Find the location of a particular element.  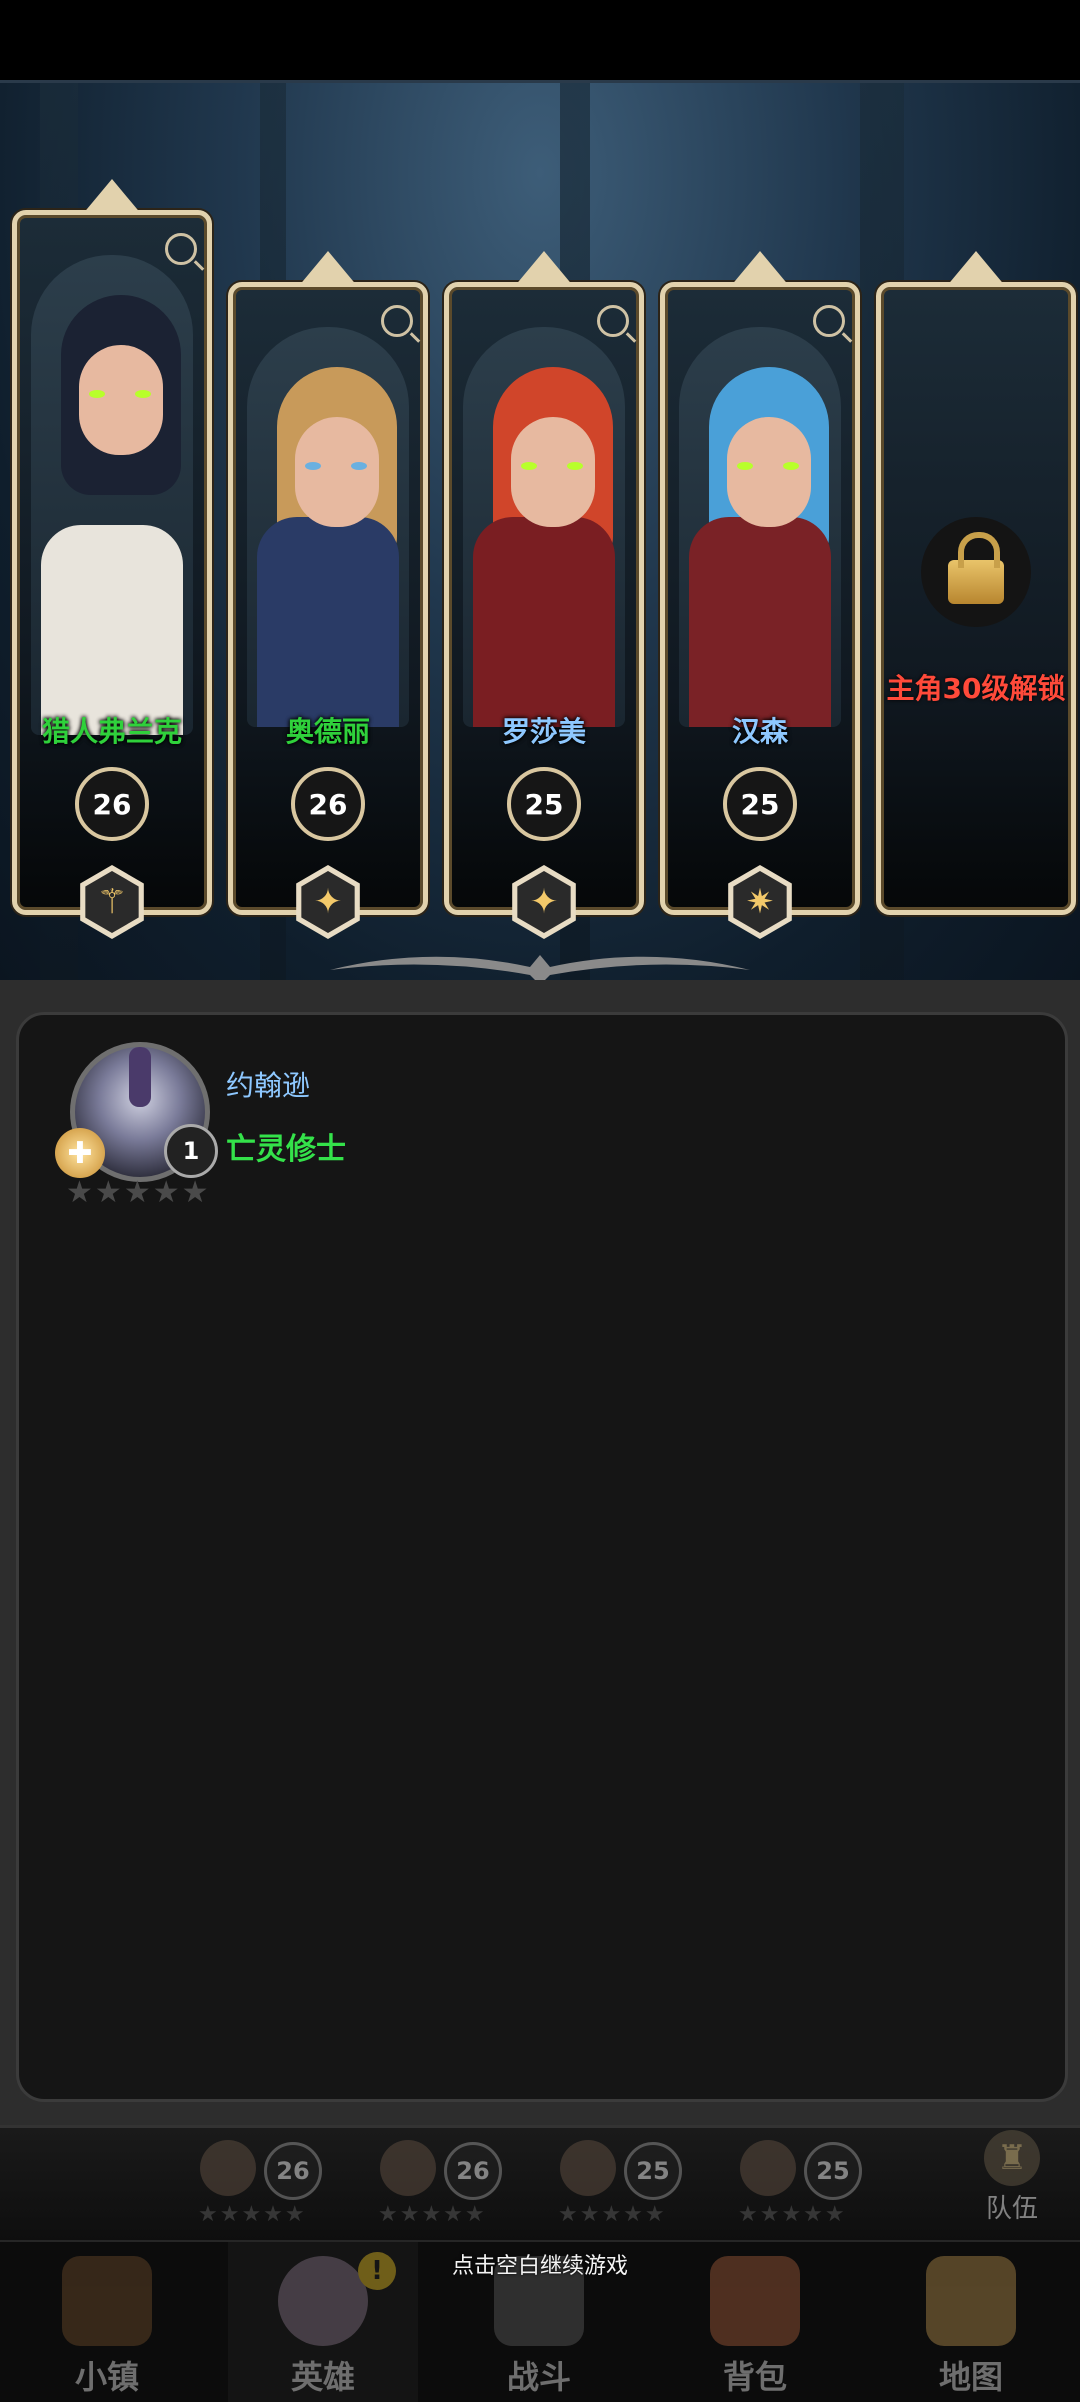

hero-name: 汉森 is located at coordinates (759, 731).